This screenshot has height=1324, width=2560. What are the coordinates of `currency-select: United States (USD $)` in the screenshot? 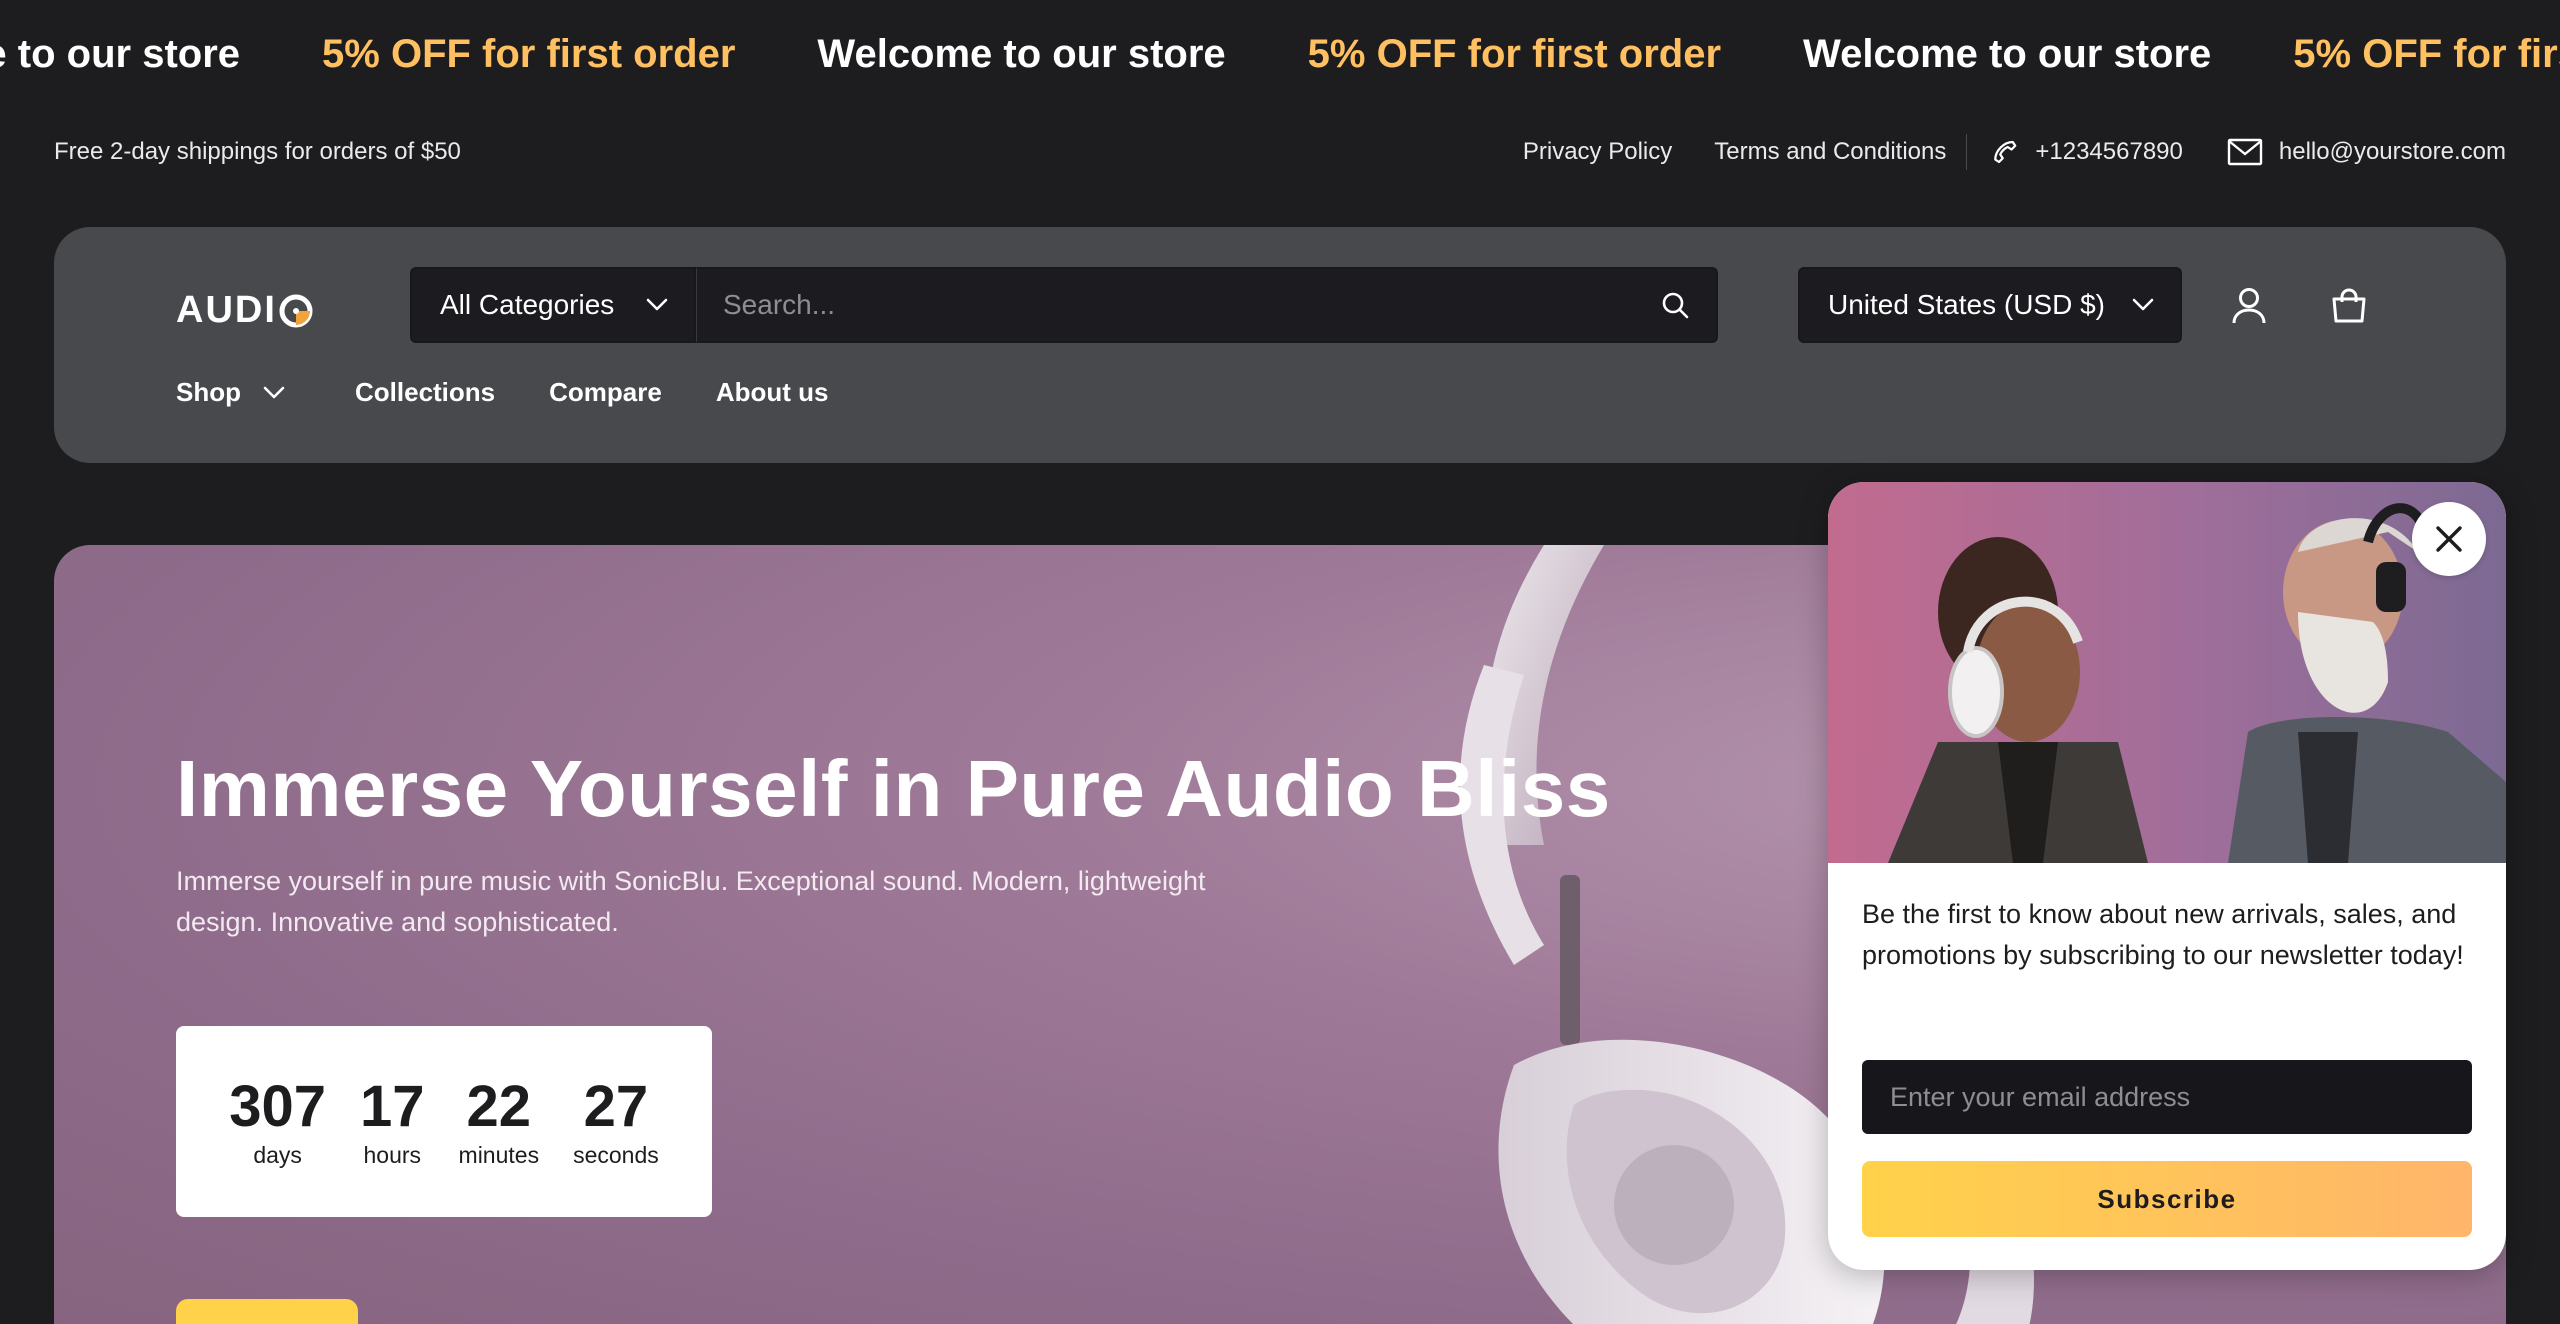 It's located at (1990, 305).